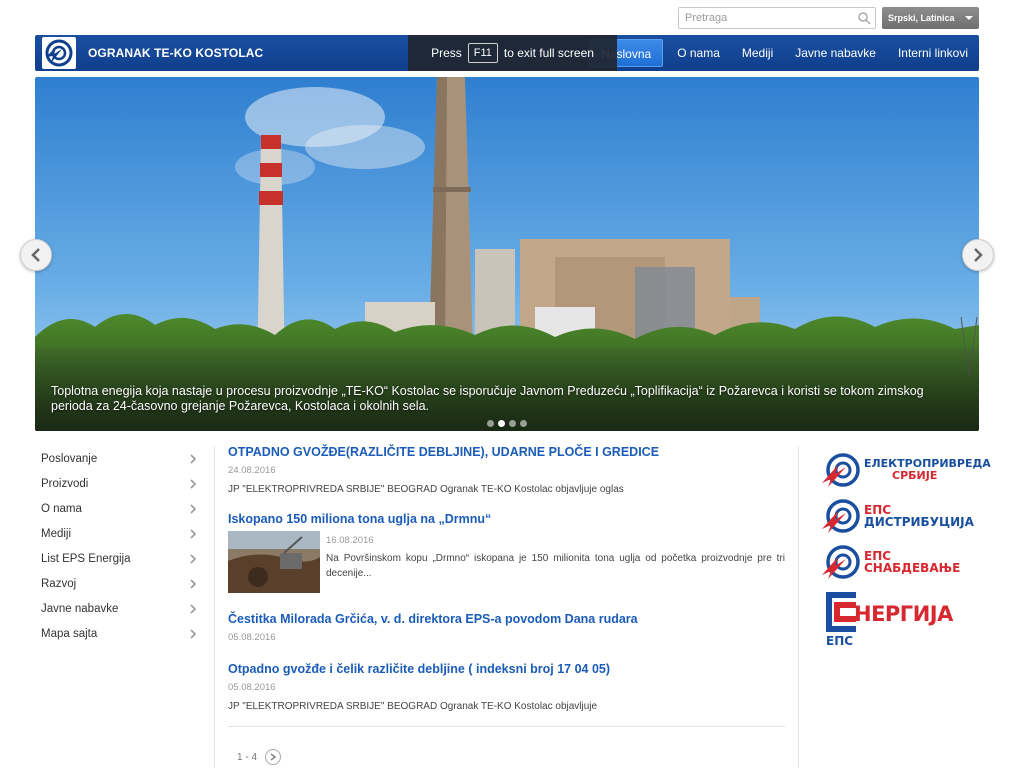 This screenshot has width=1024, height=768. Describe the element at coordinates (69, 633) in the screenshot. I see `sidebar-item-label: Mapa sajta` at that location.